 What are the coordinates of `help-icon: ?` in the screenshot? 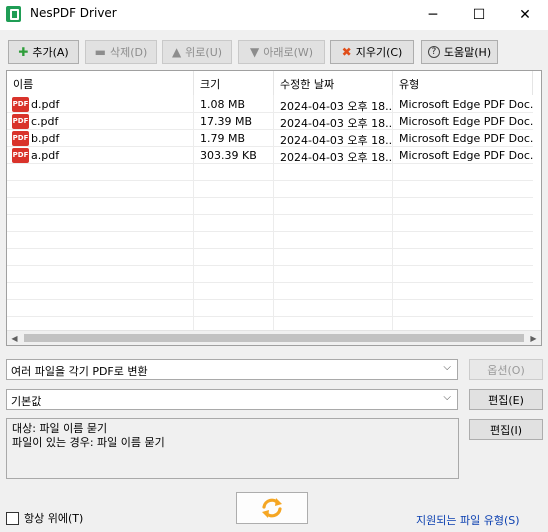 It's located at (433, 52).